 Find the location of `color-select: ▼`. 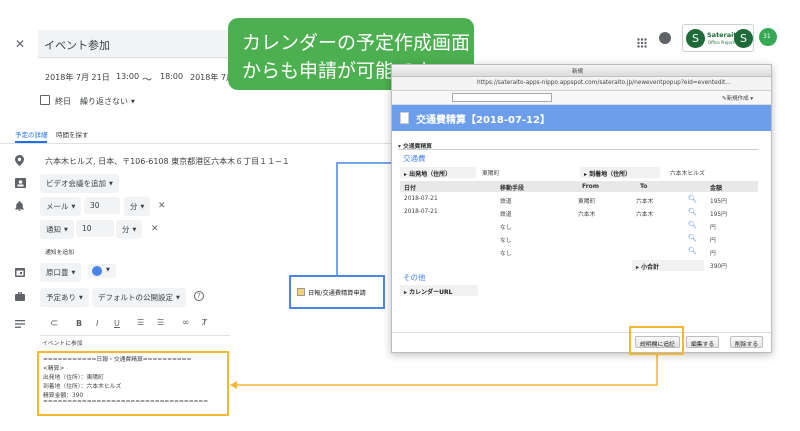

color-select: ▼ is located at coordinates (102, 271).